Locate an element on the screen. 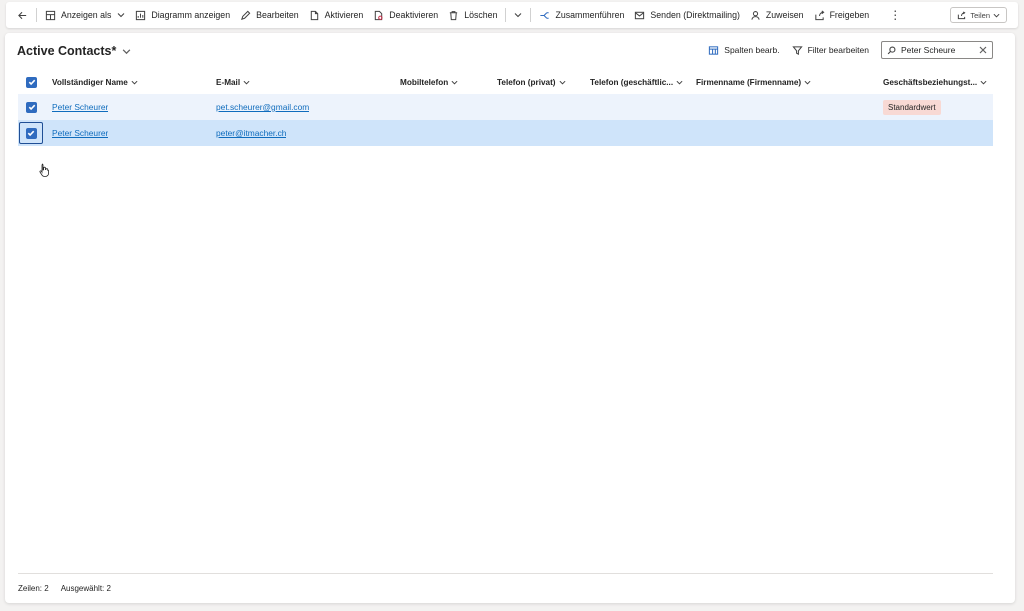 The height and width of the screenshot is (611, 1024). column-header-mobile: Mobiltelefon is located at coordinates (429, 82).